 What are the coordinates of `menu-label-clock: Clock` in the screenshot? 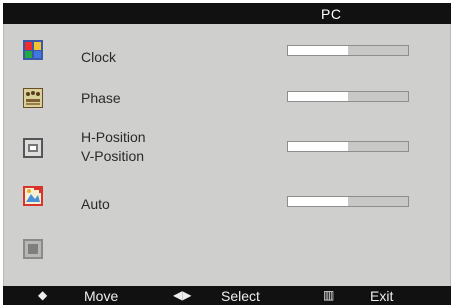 It's located at (99, 57).